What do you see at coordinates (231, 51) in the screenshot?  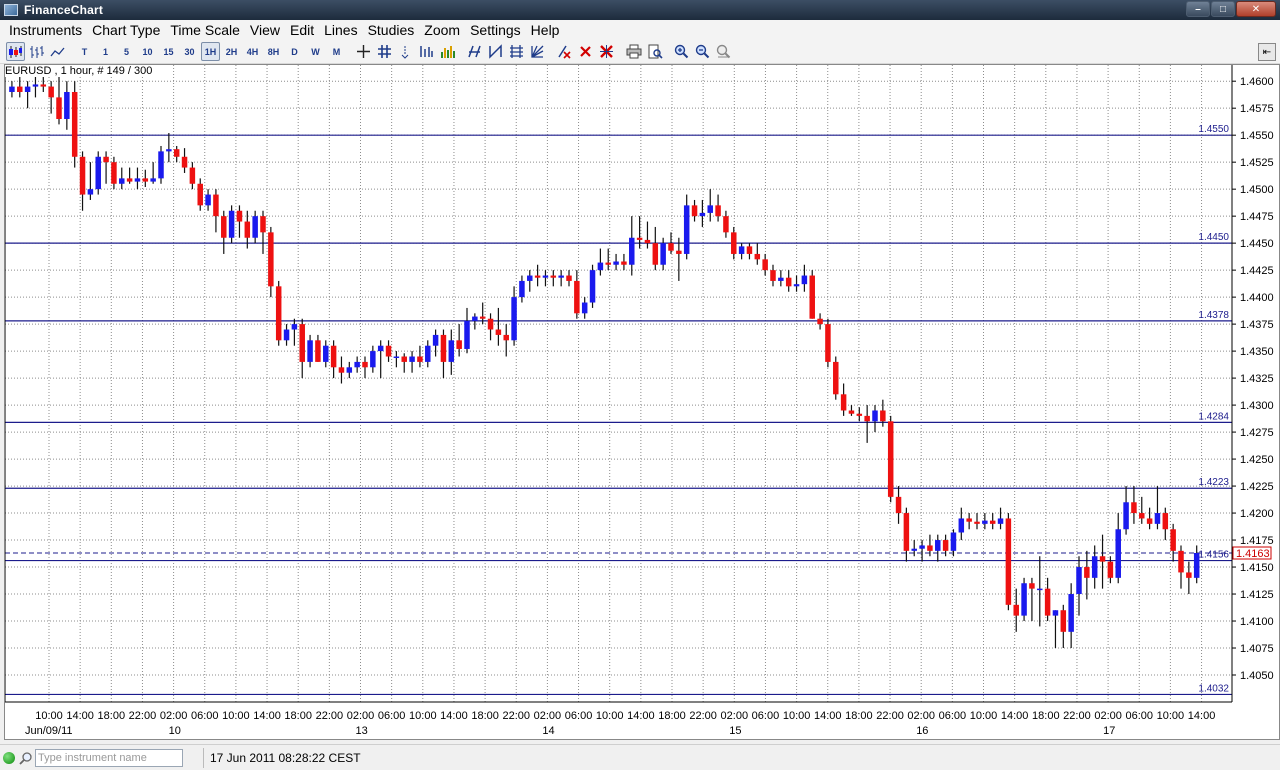 I see `tf-button-2H: 2H` at bounding box center [231, 51].